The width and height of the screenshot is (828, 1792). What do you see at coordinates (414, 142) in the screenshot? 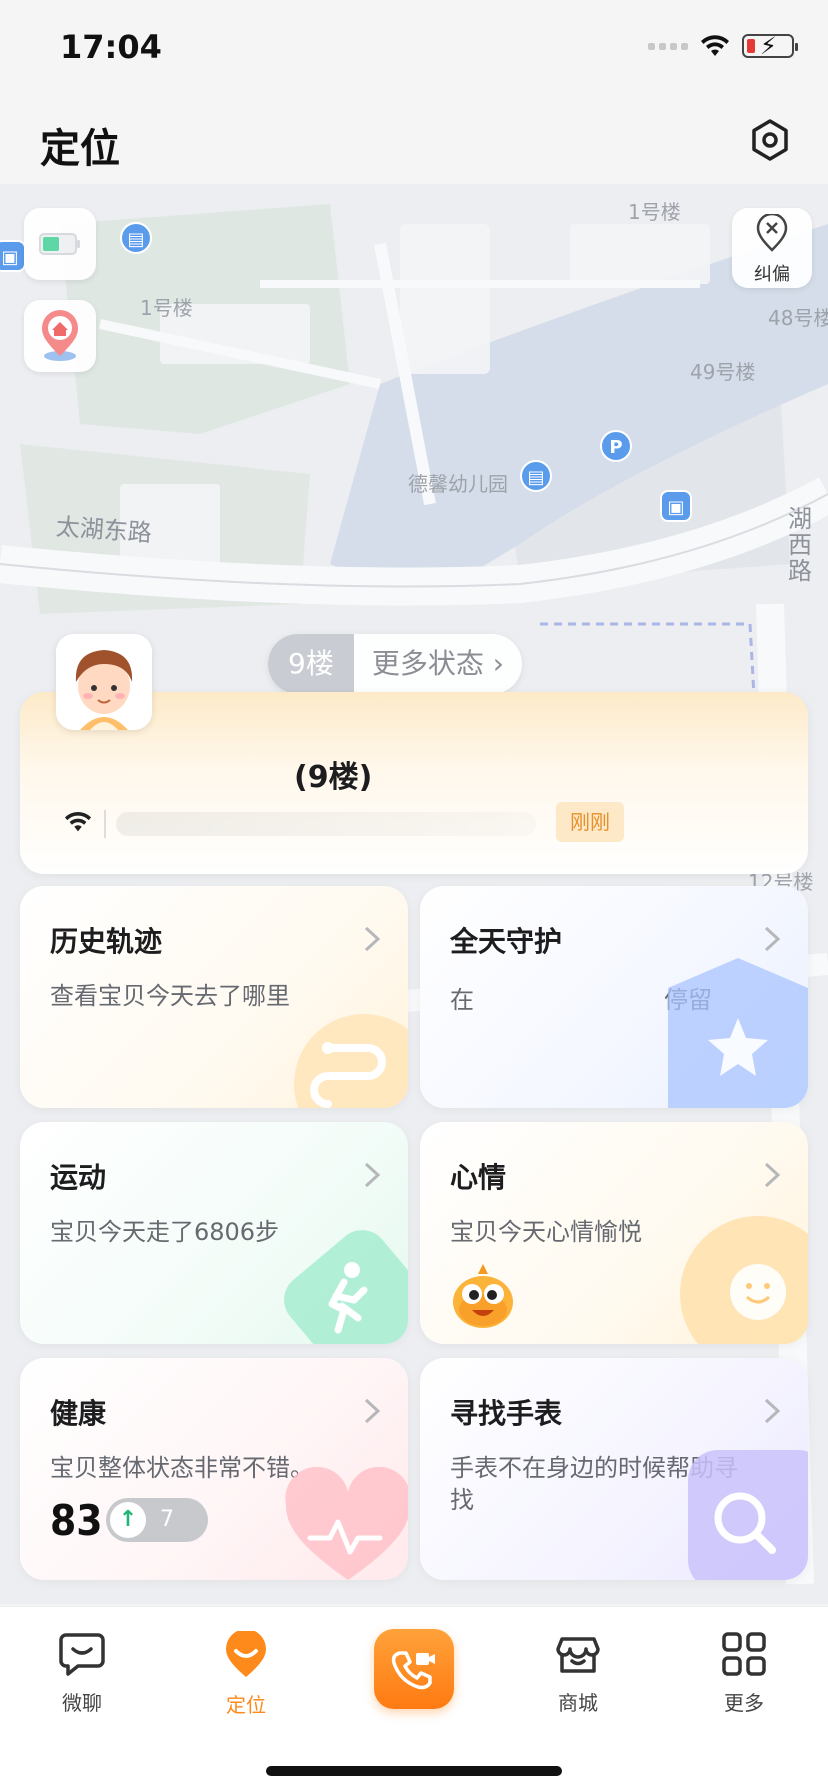
I see `app-header: 定位` at bounding box center [414, 142].